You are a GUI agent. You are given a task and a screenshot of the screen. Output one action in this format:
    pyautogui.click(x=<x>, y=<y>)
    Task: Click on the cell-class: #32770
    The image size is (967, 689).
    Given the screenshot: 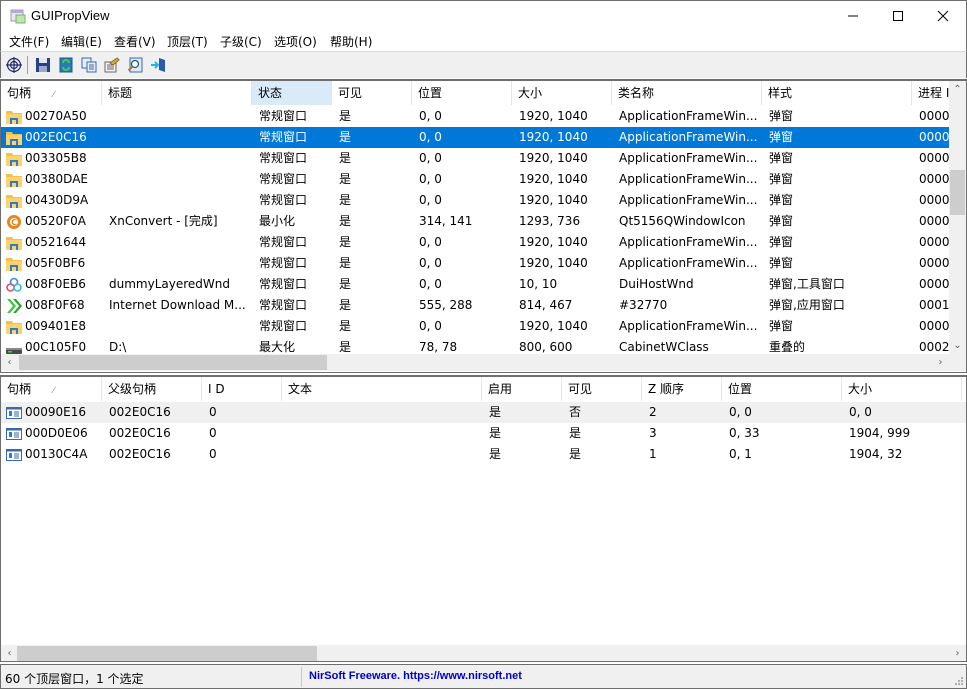 What is the action you would take?
    pyautogui.click(x=643, y=305)
    